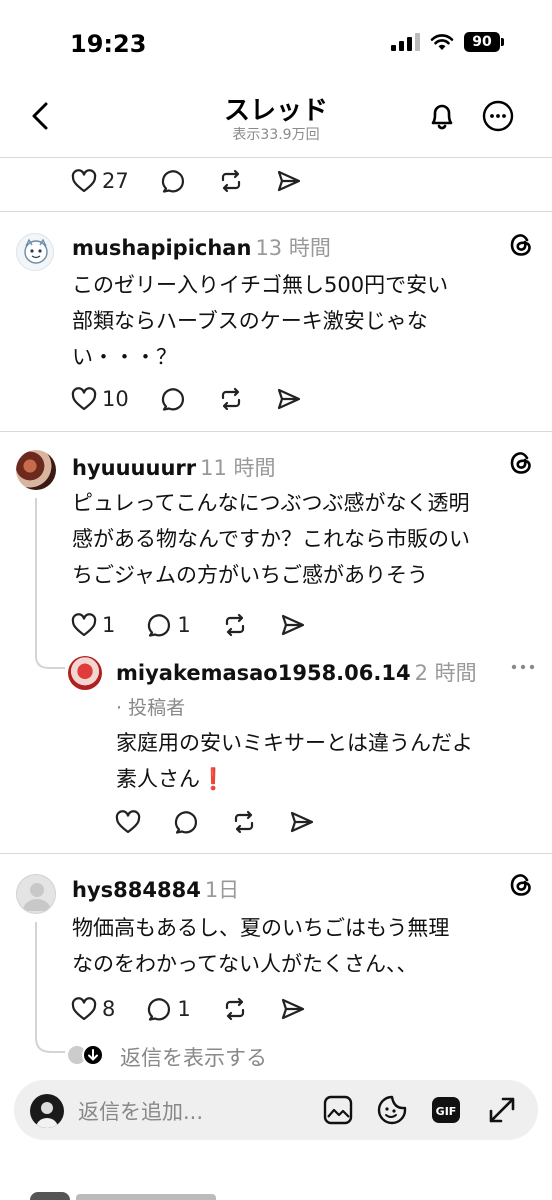 The height and width of the screenshot is (1200, 552). Describe the element at coordinates (136, 890) in the screenshot. I see `username: hys884884` at that location.